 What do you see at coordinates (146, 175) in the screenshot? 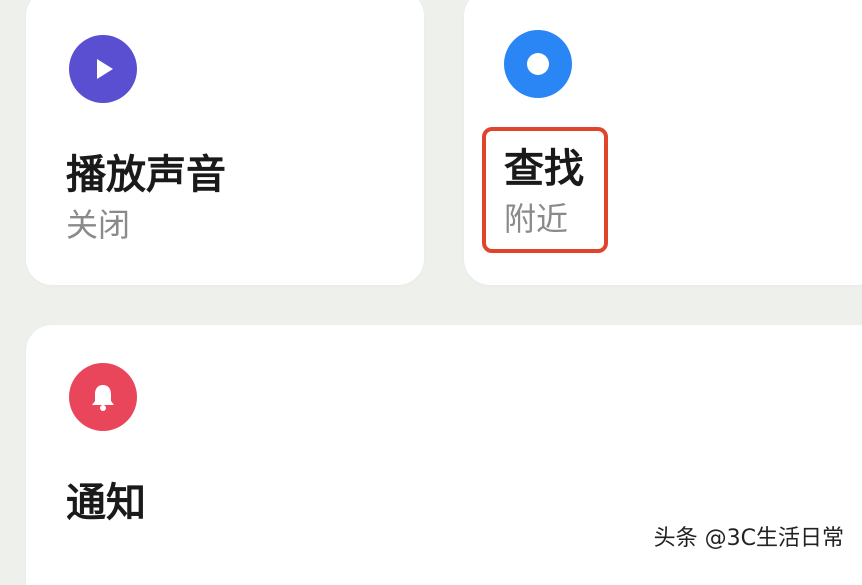
I see `play-sound-title: 播放声音` at bounding box center [146, 175].